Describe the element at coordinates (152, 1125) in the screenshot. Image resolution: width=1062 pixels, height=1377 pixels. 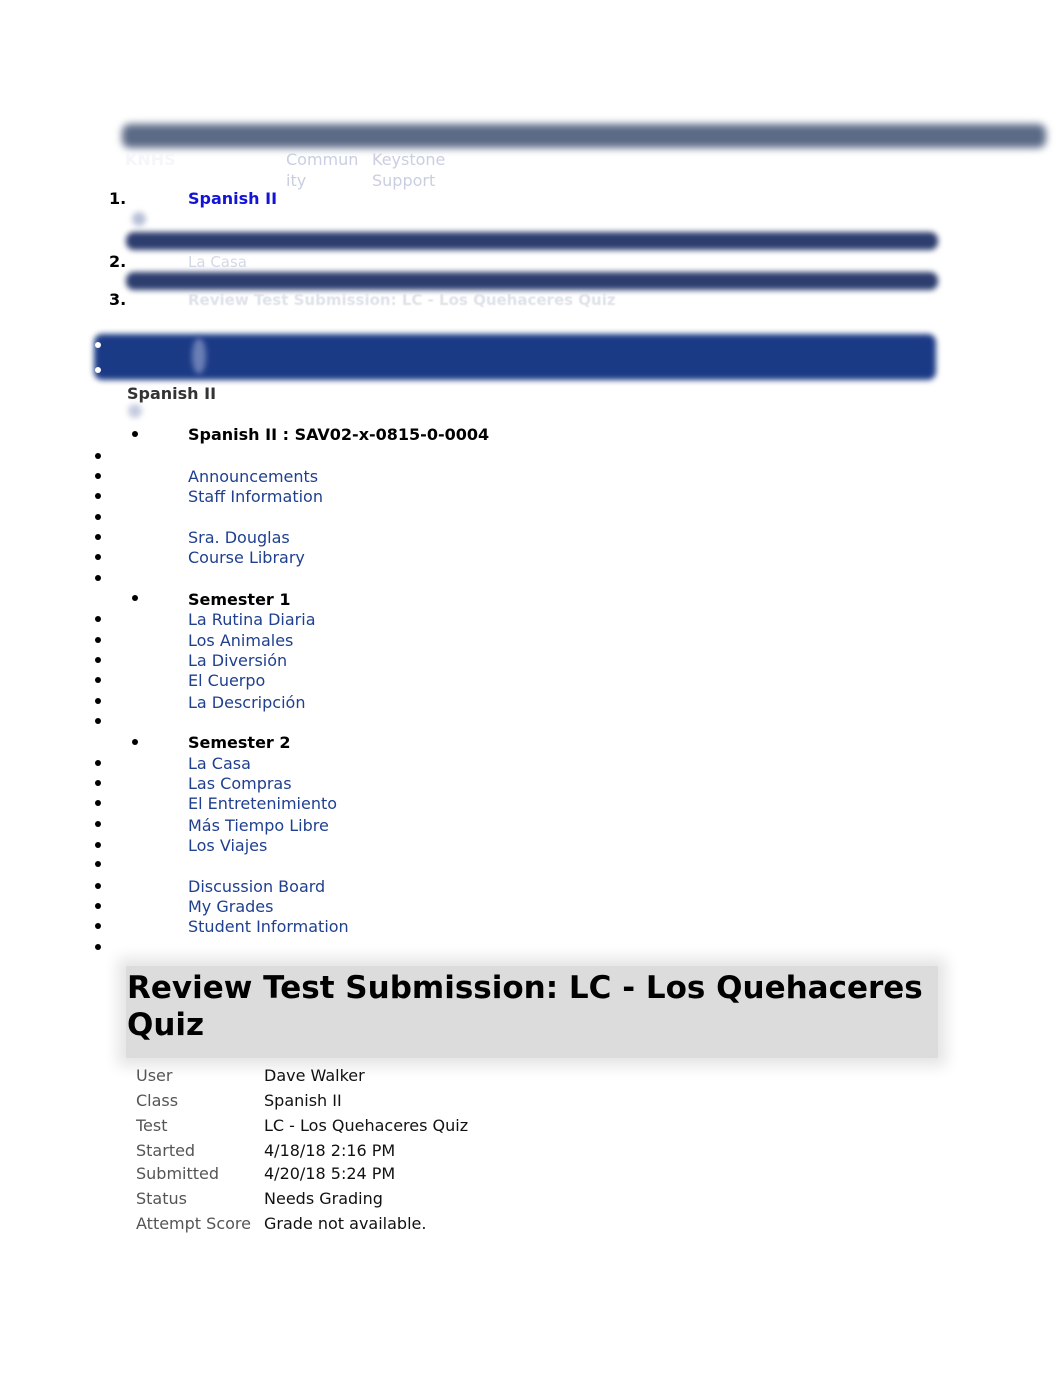
I see `detail-label-test: Test` at that location.